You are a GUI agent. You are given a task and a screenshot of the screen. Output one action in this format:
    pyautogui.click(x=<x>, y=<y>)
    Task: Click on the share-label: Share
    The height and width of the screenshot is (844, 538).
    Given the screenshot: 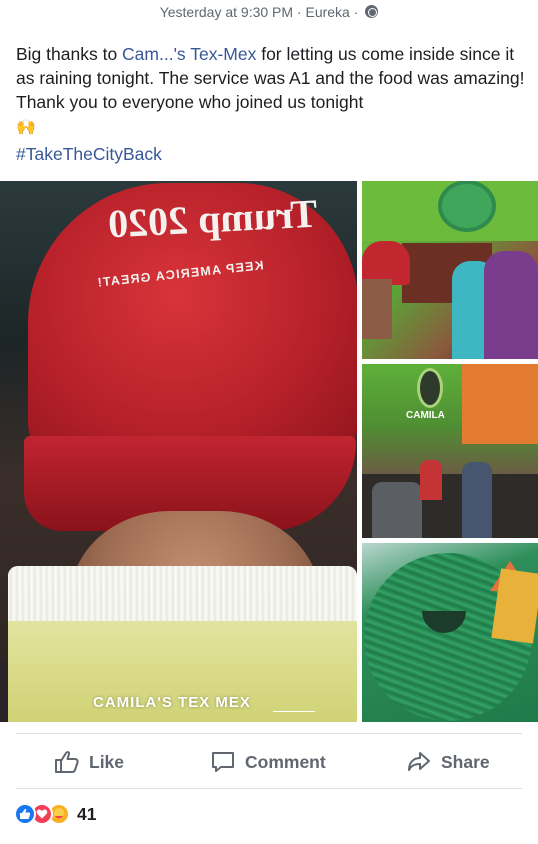 What is the action you would take?
    pyautogui.click(x=465, y=761)
    